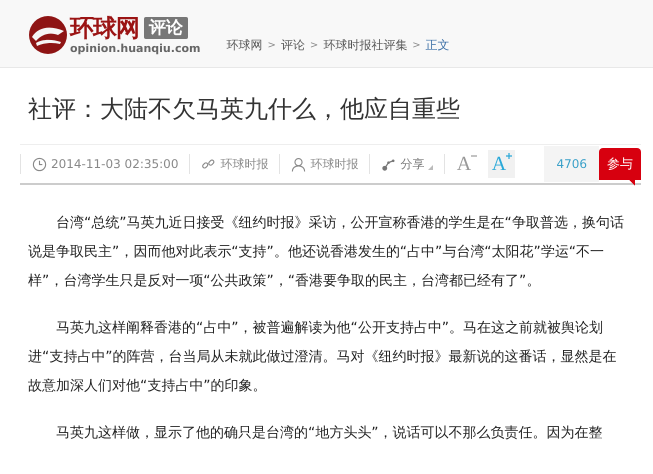 The height and width of the screenshot is (474, 653). Describe the element at coordinates (244, 45) in the screenshot. I see `breadcrumb-link: 环球网` at that location.